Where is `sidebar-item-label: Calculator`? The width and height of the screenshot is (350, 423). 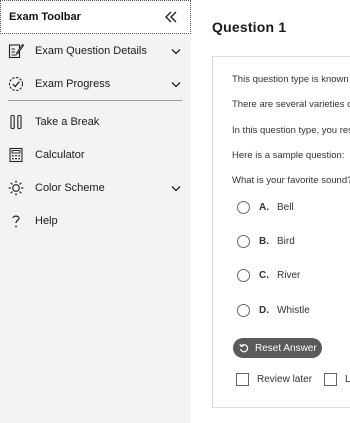
sidebar-item-label: Calculator is located at coordinates (60, 155).